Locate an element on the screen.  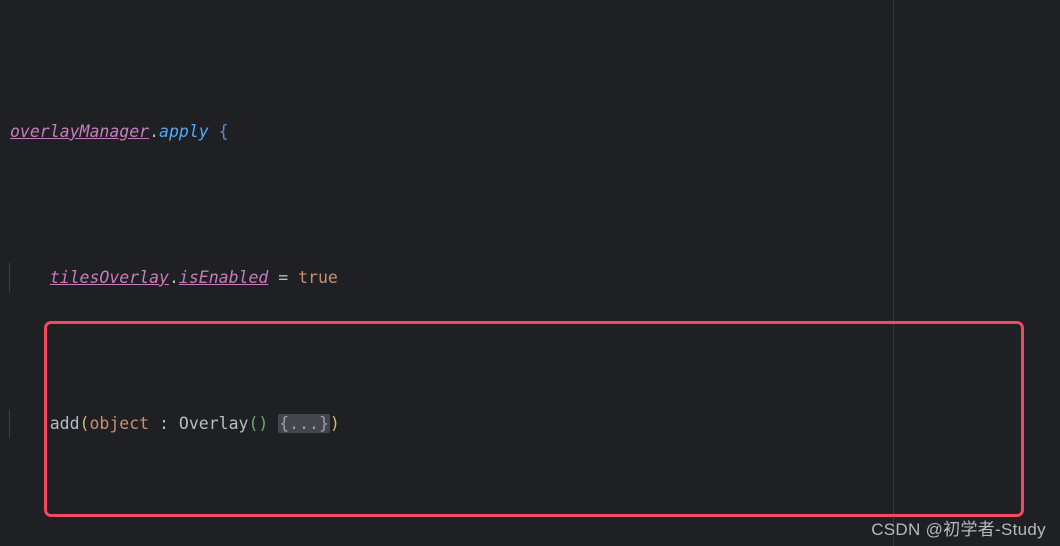
folded-code-region: {...} is located at coordinates (304, 423).